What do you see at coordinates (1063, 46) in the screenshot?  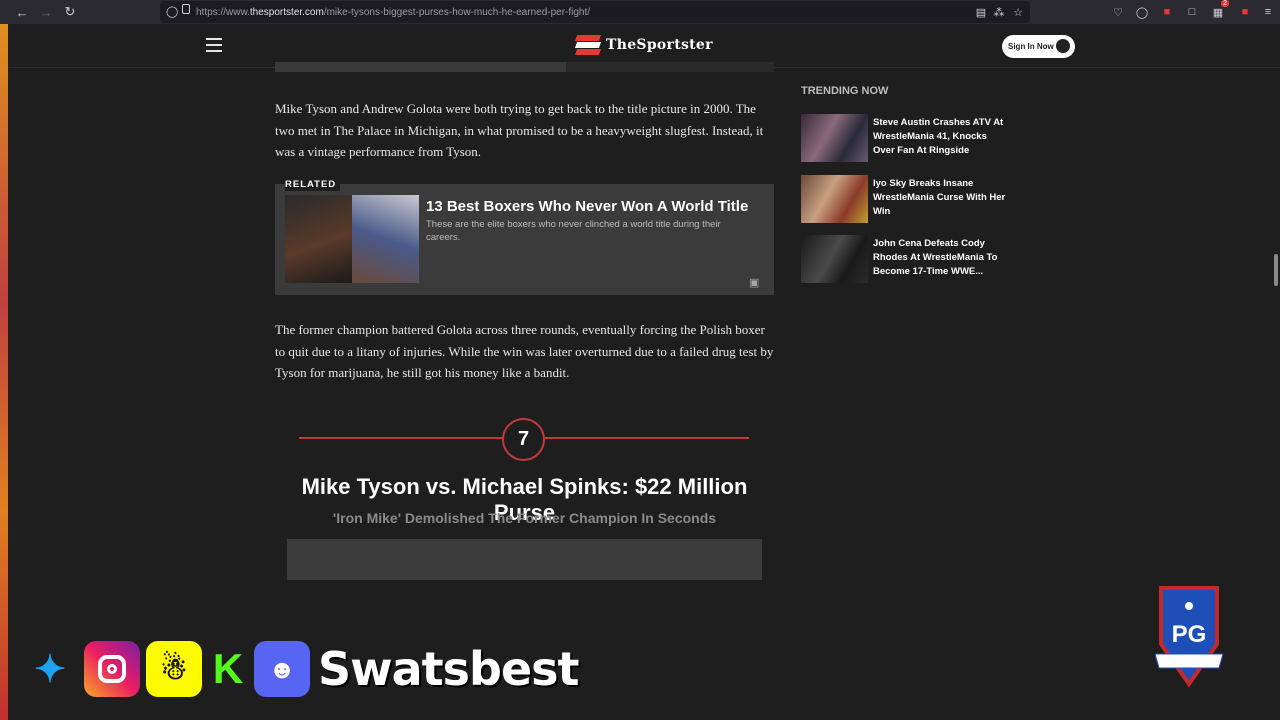 I see `user-avatar-icon` at bounding box center [1063, 46].